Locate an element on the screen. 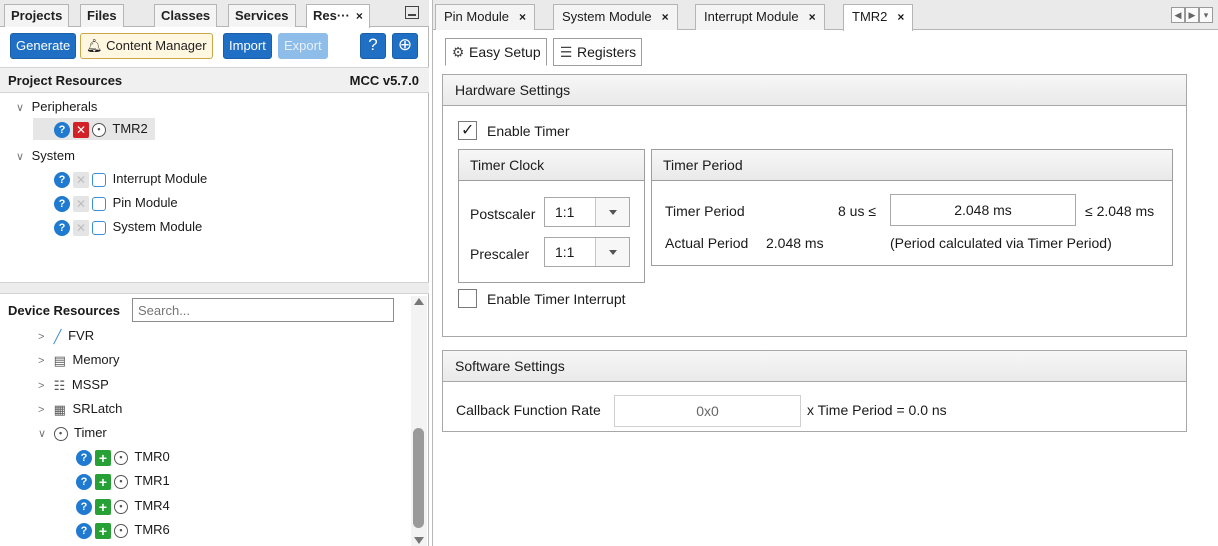 The image size is (1218, 546). tab-classes: Classes is located at coordinates (186, 15).